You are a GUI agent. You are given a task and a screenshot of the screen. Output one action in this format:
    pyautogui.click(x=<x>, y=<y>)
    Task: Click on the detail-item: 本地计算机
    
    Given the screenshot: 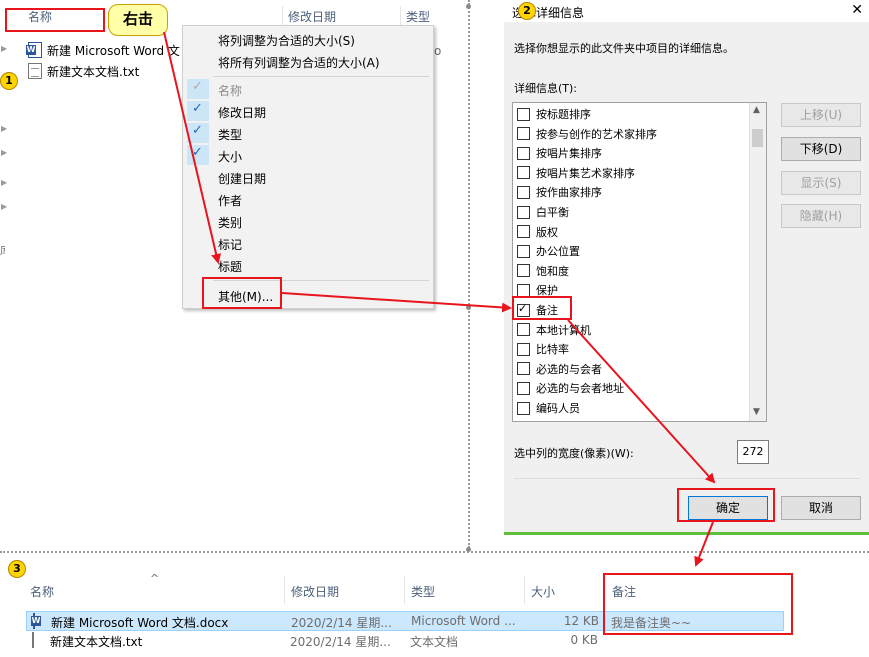 What is the action you would take?
    pyautogui.click(x=554, y=330)
    